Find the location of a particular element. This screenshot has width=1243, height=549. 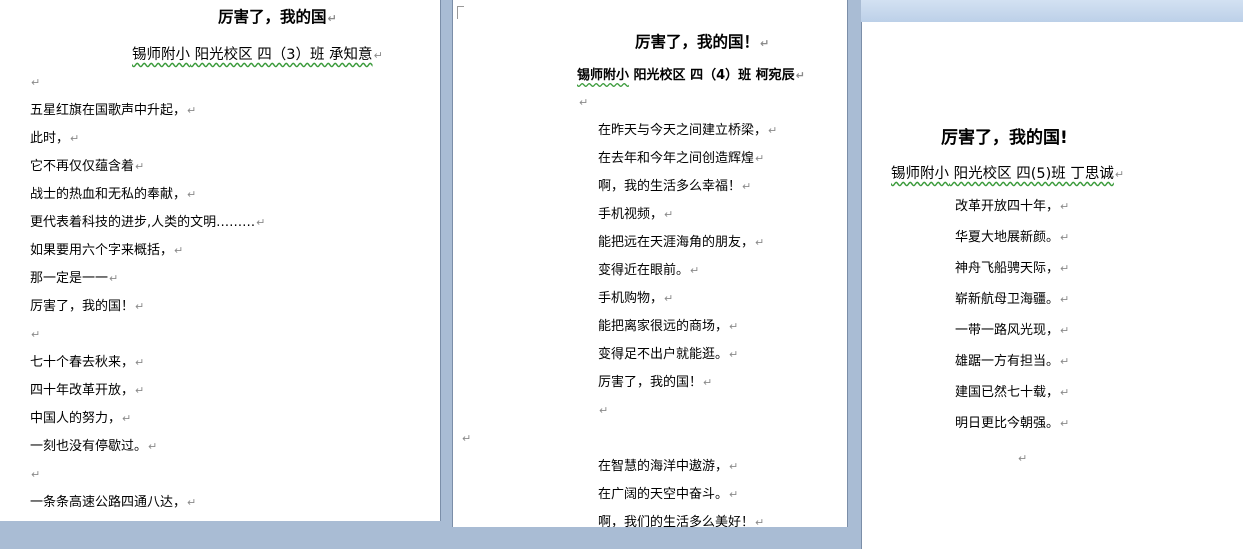

poem-line: 啊，我们的生活多么美好！↵ is located at coordinates (681, 520).